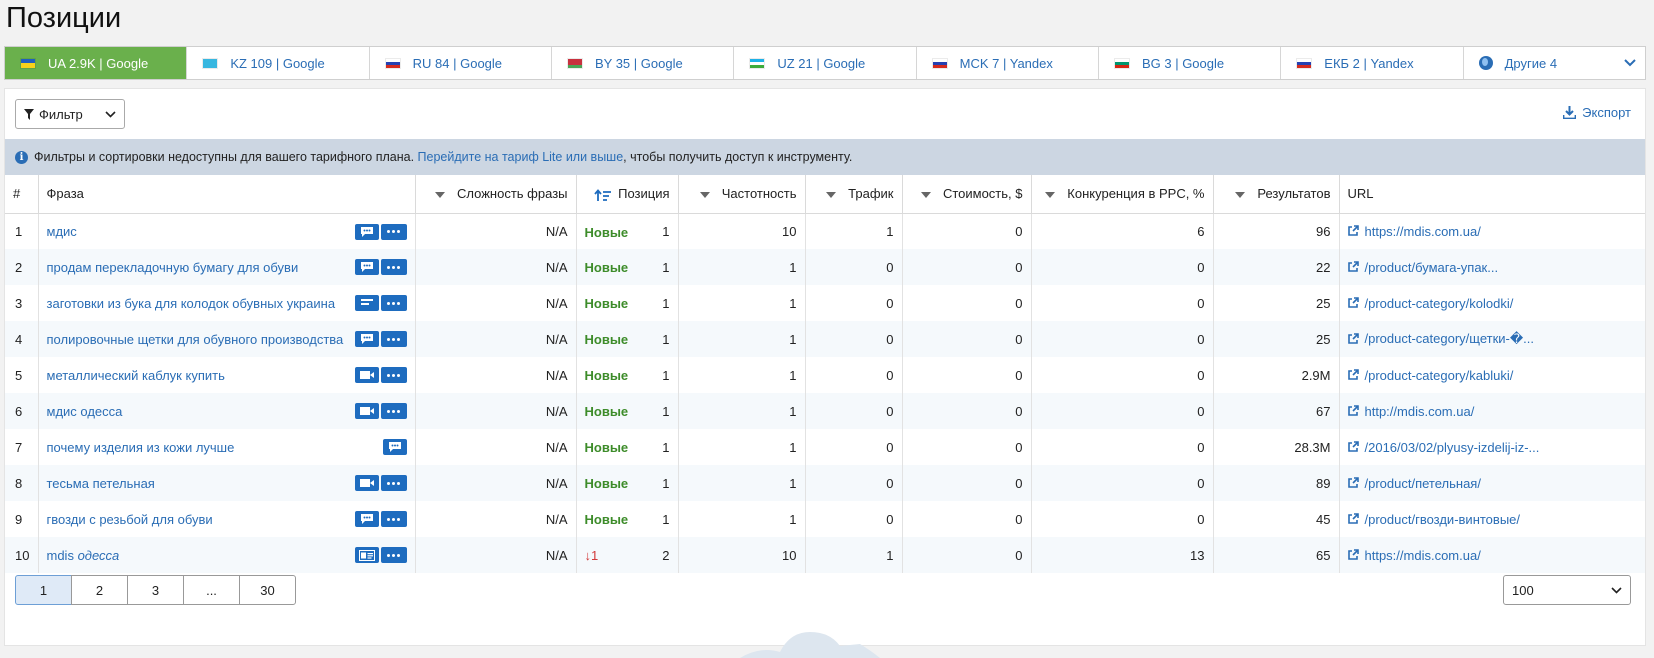 The width and height of the screenshot is (1654, 658). I want to click on col-header-difficulty: Сложность фразы, so click(496, 194).